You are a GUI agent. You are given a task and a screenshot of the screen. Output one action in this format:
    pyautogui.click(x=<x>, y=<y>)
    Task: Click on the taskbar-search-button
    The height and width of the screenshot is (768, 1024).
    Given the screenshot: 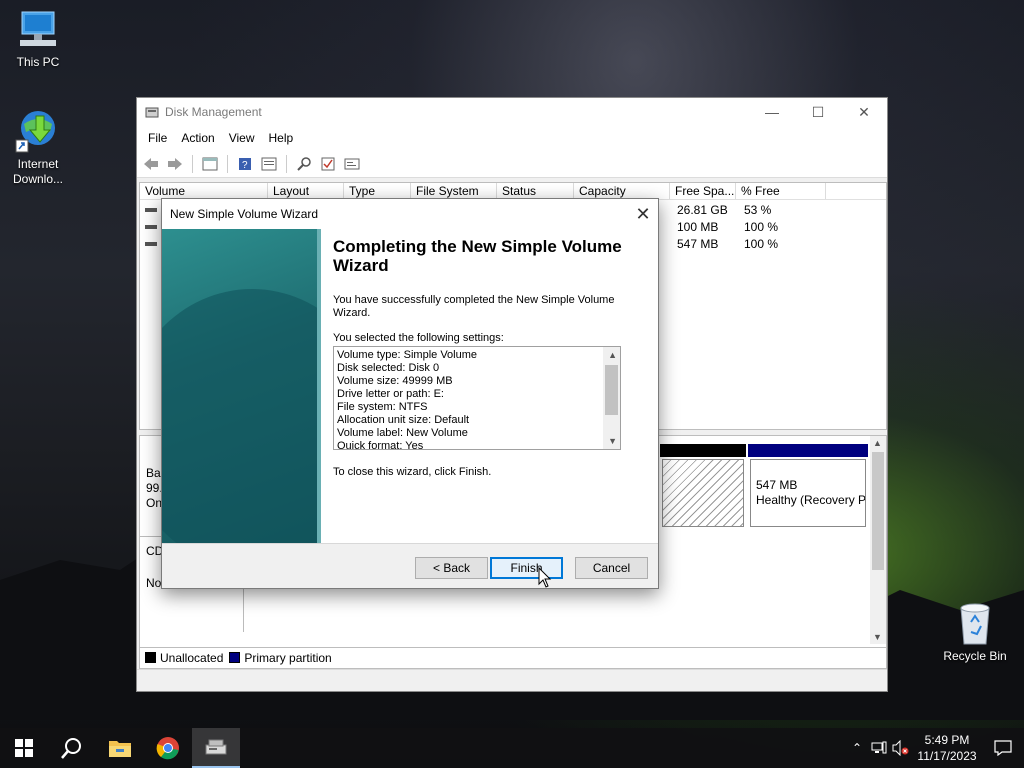 What is the action you would take?
    pyautogui.click(x=72, y=748)
    